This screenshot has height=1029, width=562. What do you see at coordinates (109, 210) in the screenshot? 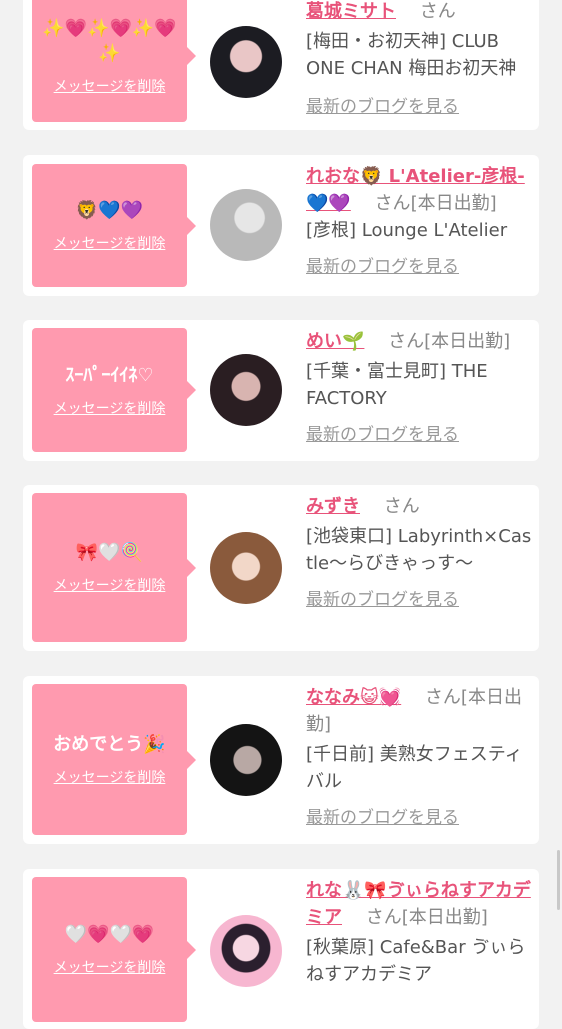
I see `message-text: 🦁💙💜` at bounding box center [109, 210].